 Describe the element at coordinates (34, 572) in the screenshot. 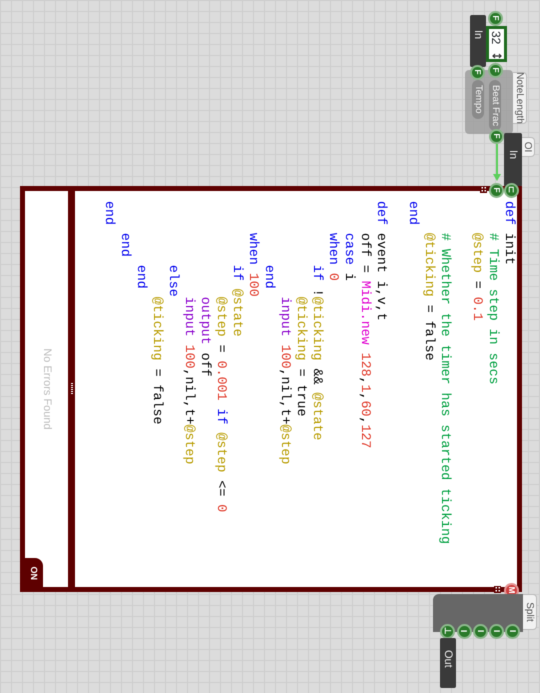

I see `on-toggle: ON` at that location.